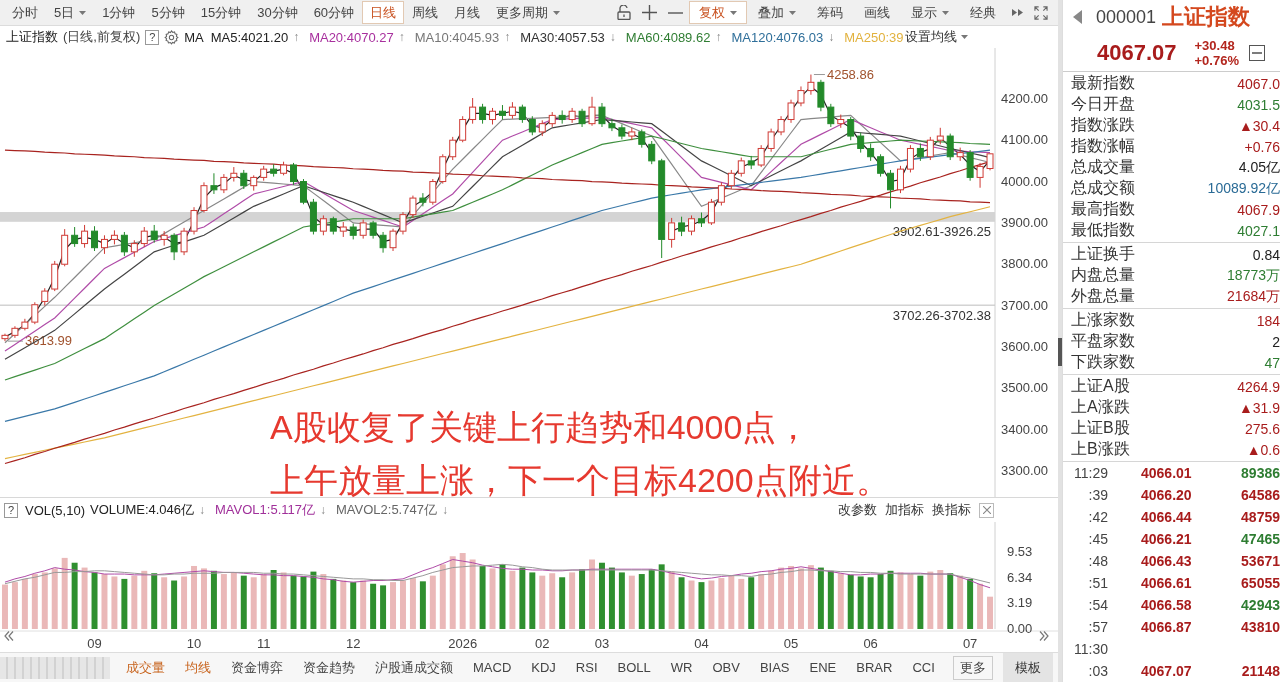 The image size is (1280, 682). Describe the element at coordinates (1103, 362) in the screenshot. I see `stat-label: 下跌家数` at that location.